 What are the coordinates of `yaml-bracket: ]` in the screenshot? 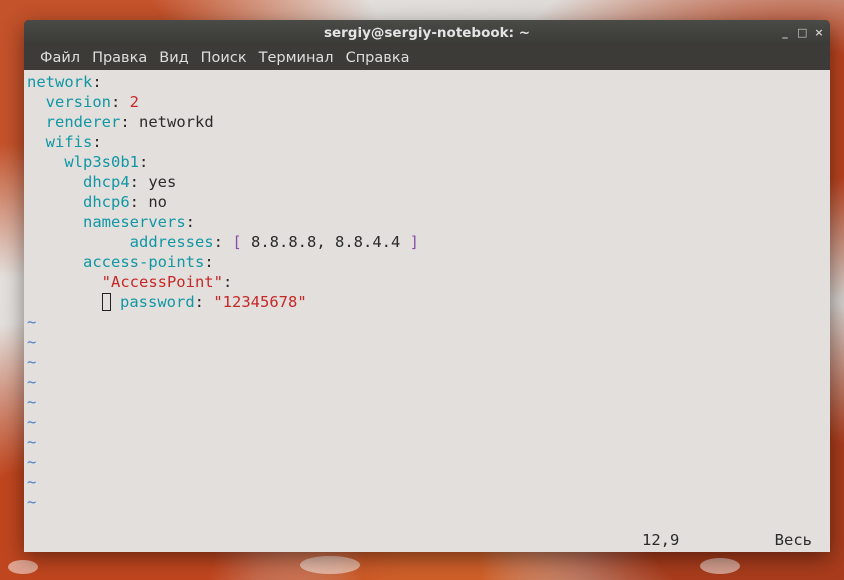 It's located at (414, 242).